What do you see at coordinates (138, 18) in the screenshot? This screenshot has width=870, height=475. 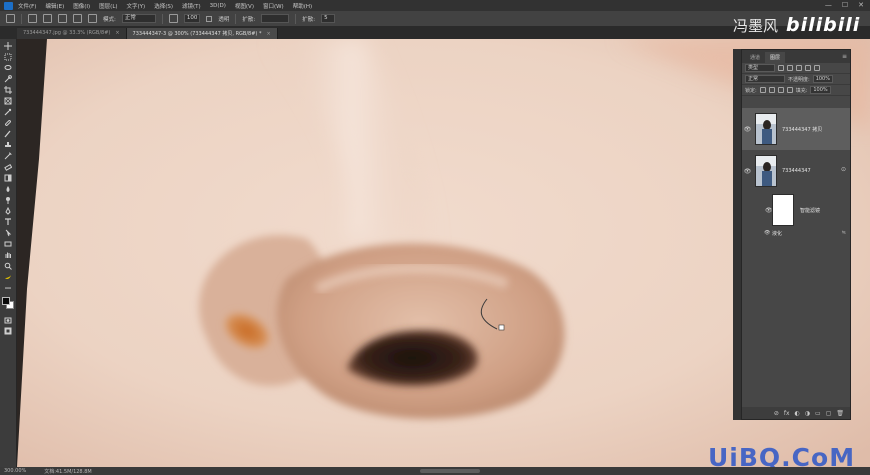 I see `mode-select: 正常` at bounding box center [138, 18].